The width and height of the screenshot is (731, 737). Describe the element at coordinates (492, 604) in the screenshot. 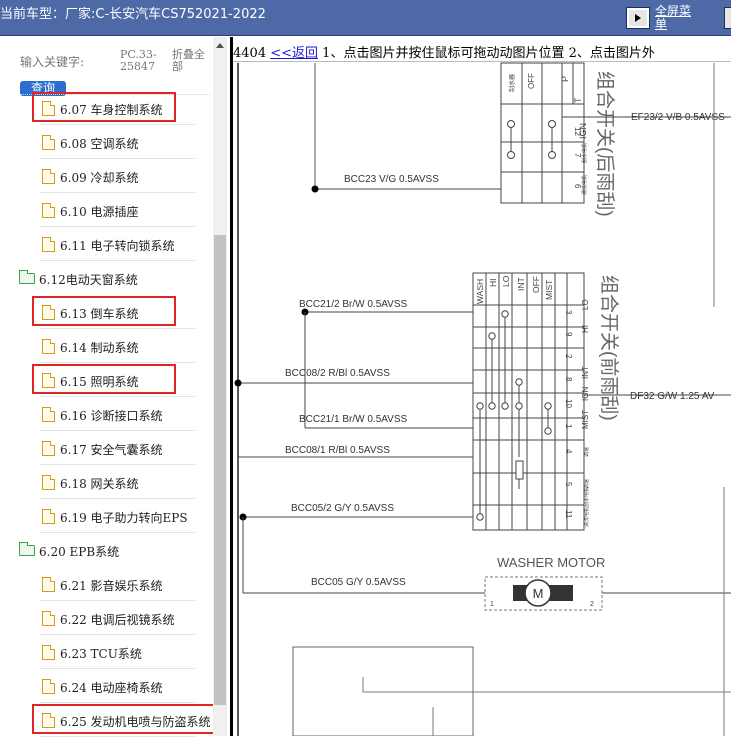

I see `motor-pin-1: 1` at that location.